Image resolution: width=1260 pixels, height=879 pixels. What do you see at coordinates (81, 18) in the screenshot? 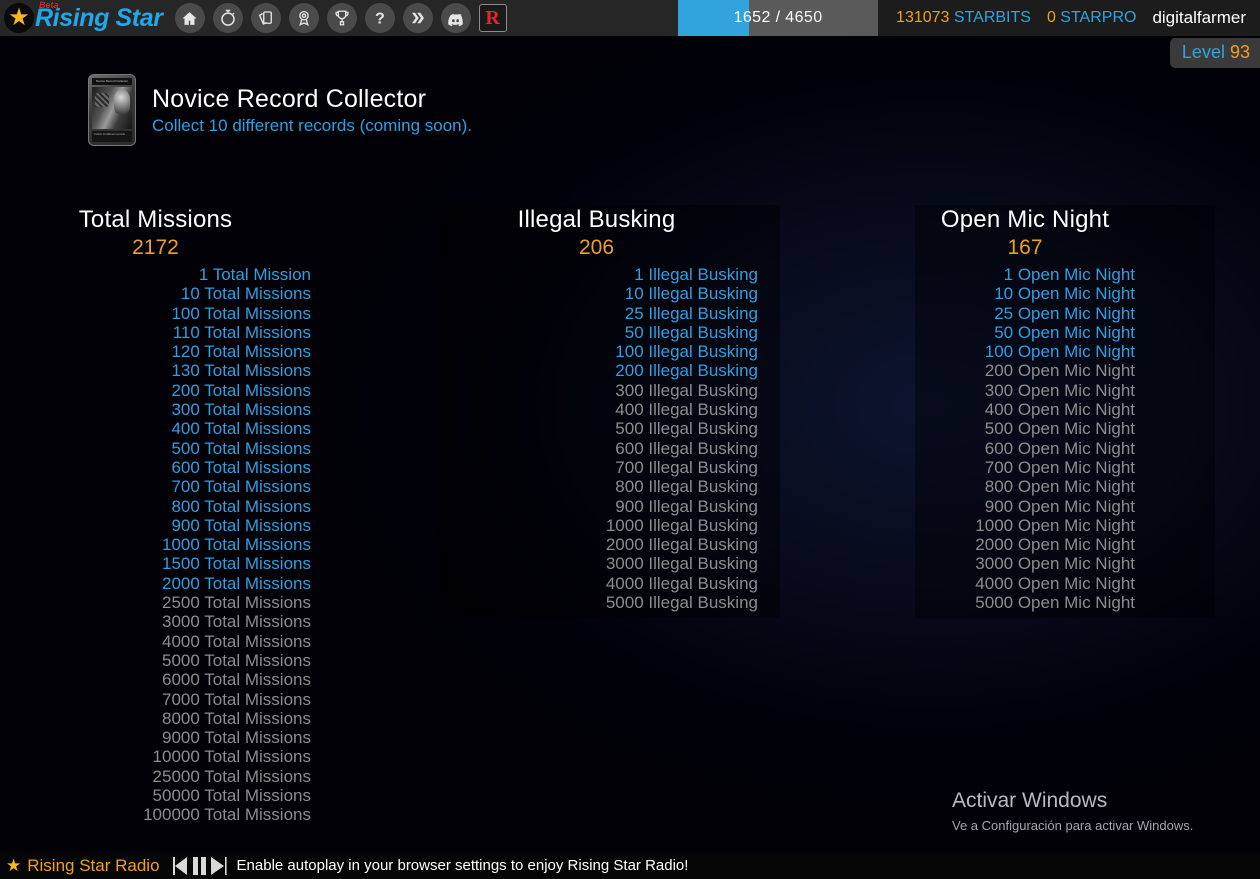
I see `brand-logo: ★ Beta Rising Star` at bounding box center [81, 18].